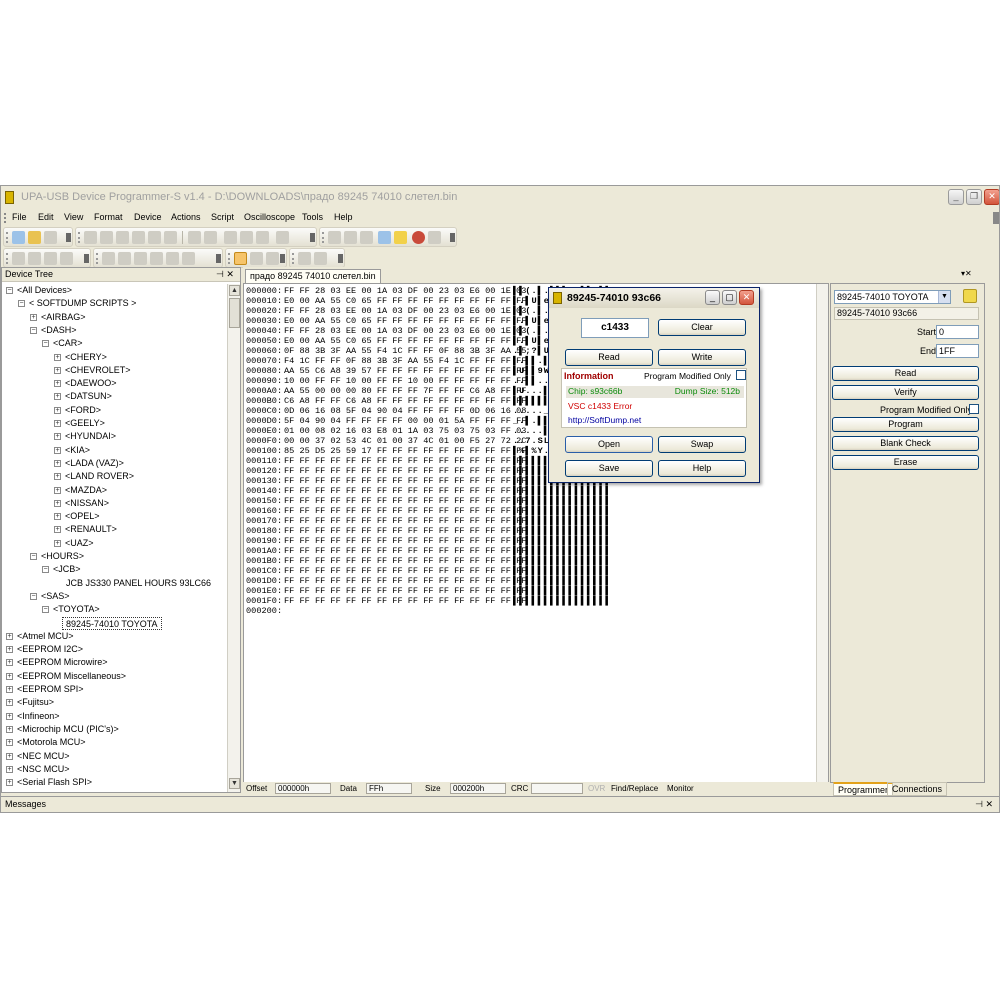 The width and height of the screenshot is (1000, 1000). Describe the element at coordinates (77, 303) in the screenshot. I see `tree-node: − < SOFTDUMP SCRIPTS >` at that location.